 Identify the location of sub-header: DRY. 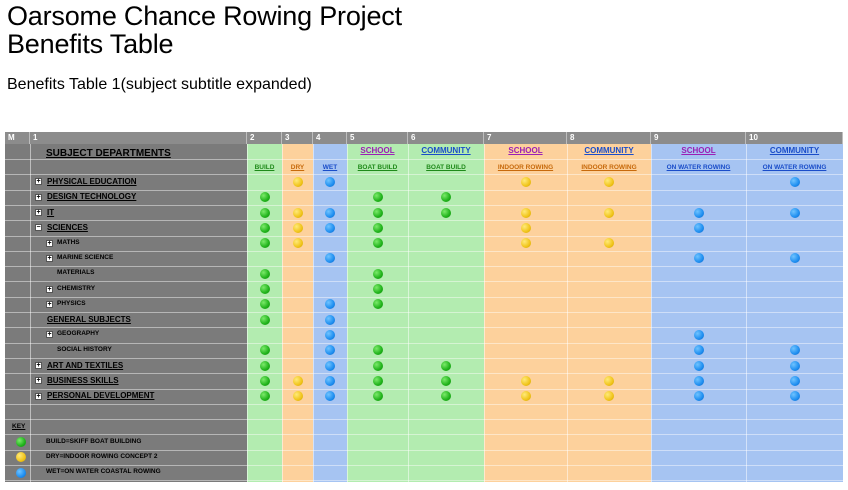
(297, 167).